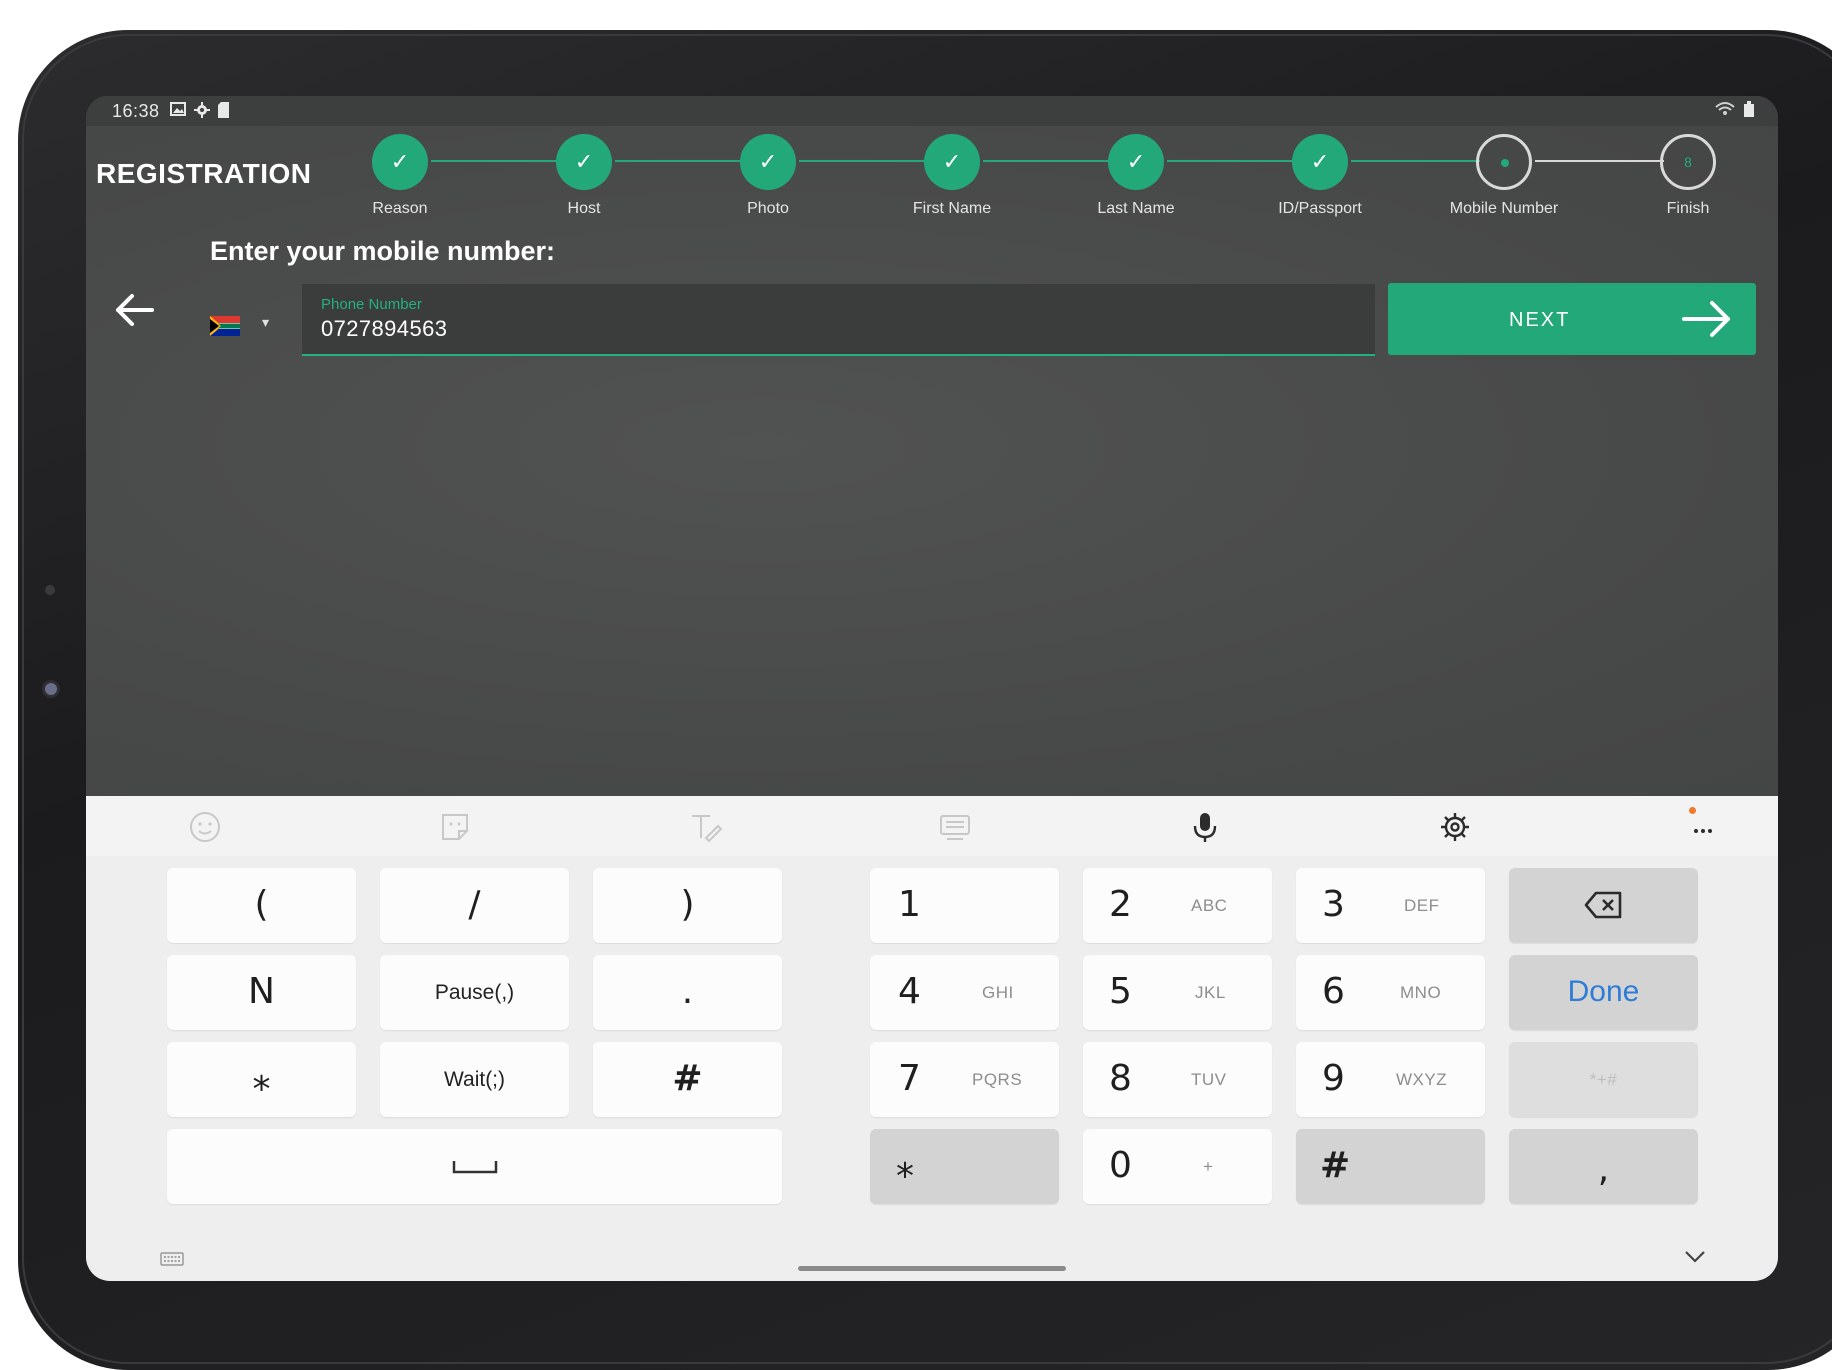 The height and width of the screenshot is (1370, 1832). I want to click on keyboard-layout-icon, so click(955, 827).